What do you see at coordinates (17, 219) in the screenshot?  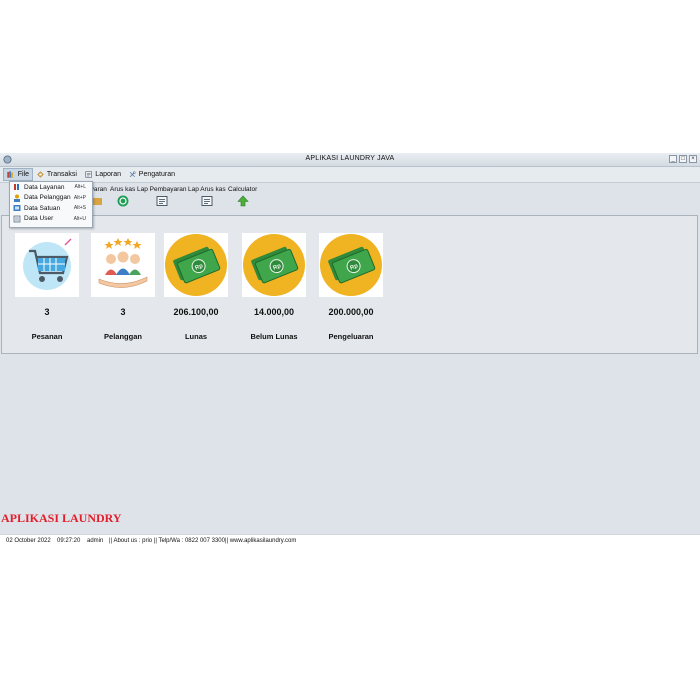 I see `user-icon` at bounding box center [17, 219].